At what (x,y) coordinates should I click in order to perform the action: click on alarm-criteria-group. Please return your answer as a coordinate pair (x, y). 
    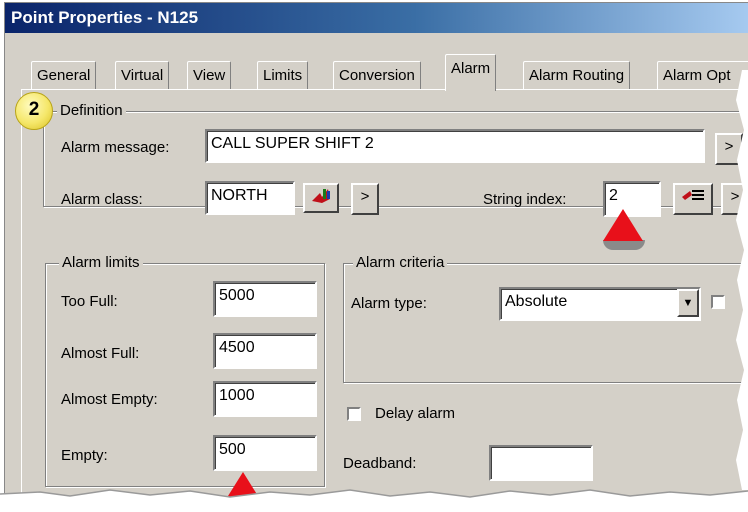
    Looking at the image, I should click on (545, 323).